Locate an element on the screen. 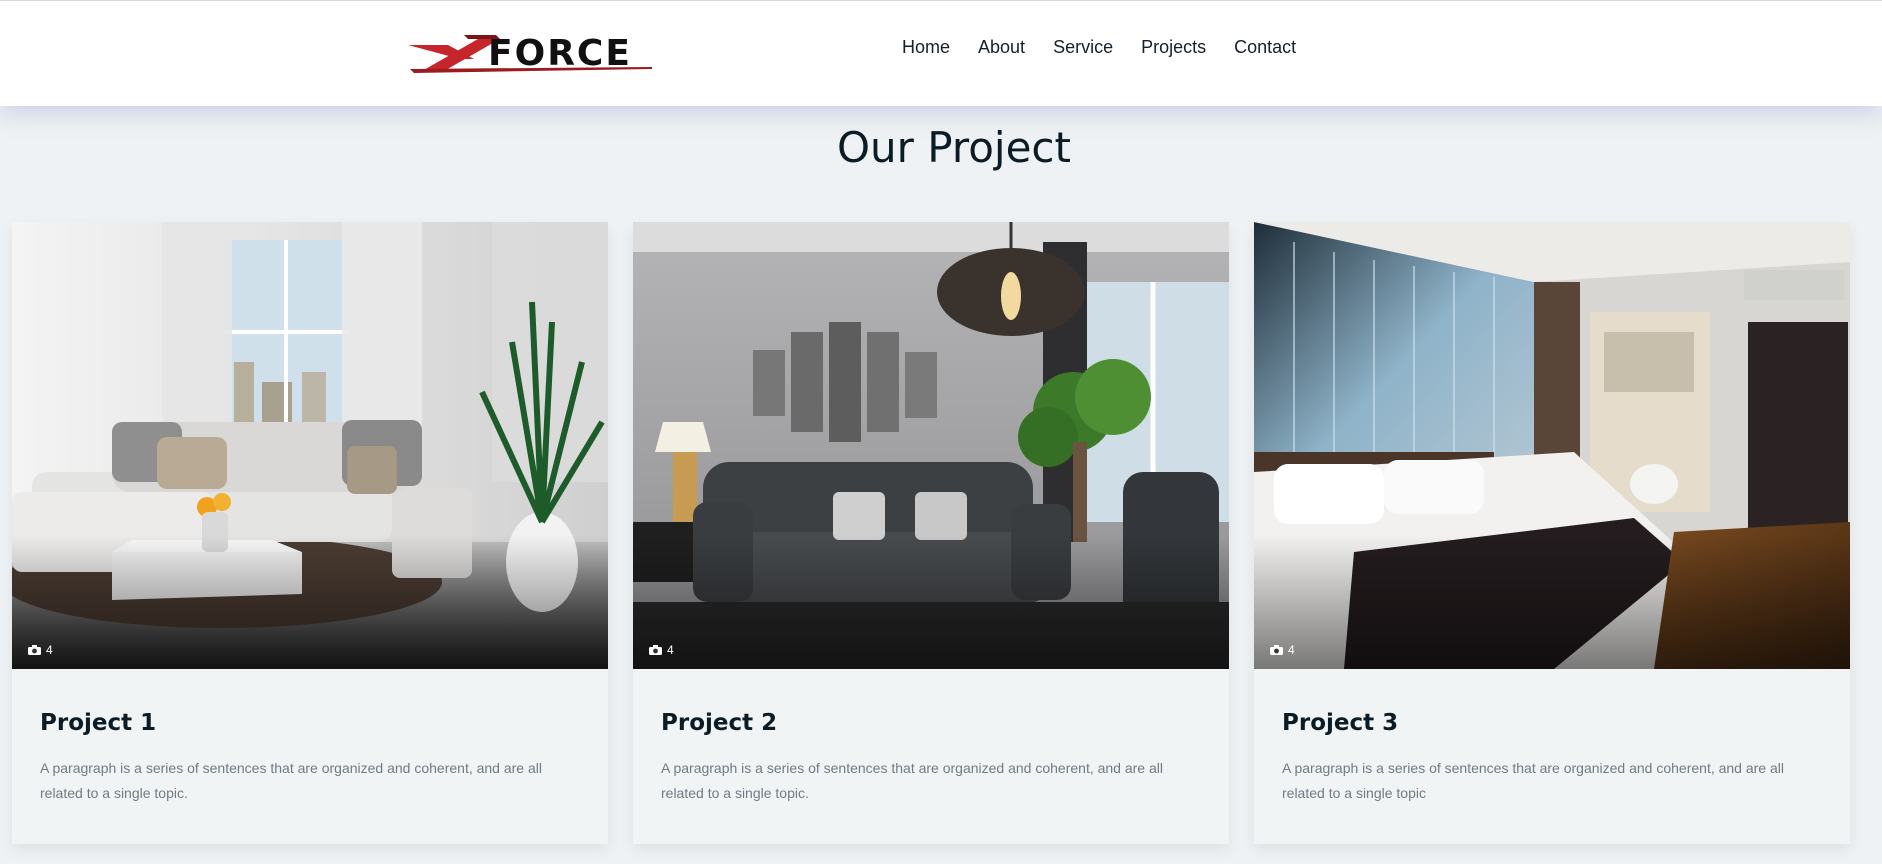 This screenshot has height=864, width=1882. page-title: Our Project is located at coordinates (954, 147).